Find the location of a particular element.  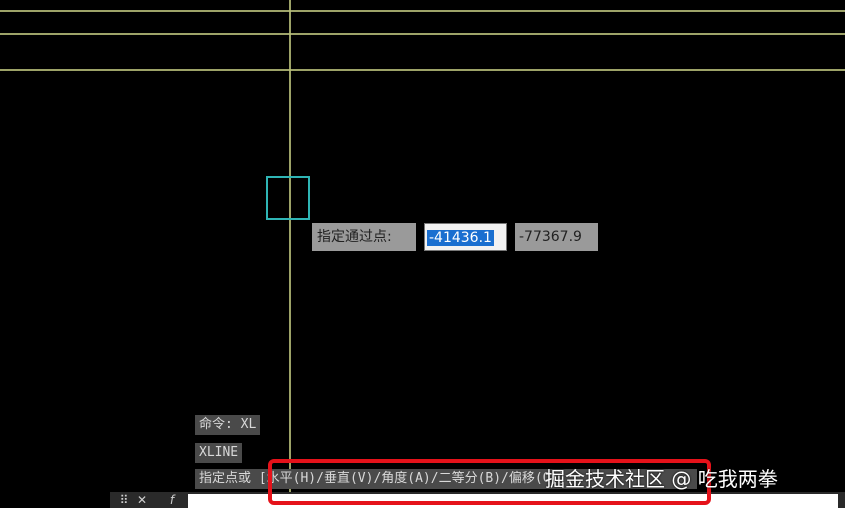

watermark: 掘金技术社区 @ 吃我两拳 is located at coordinates (661, 479).